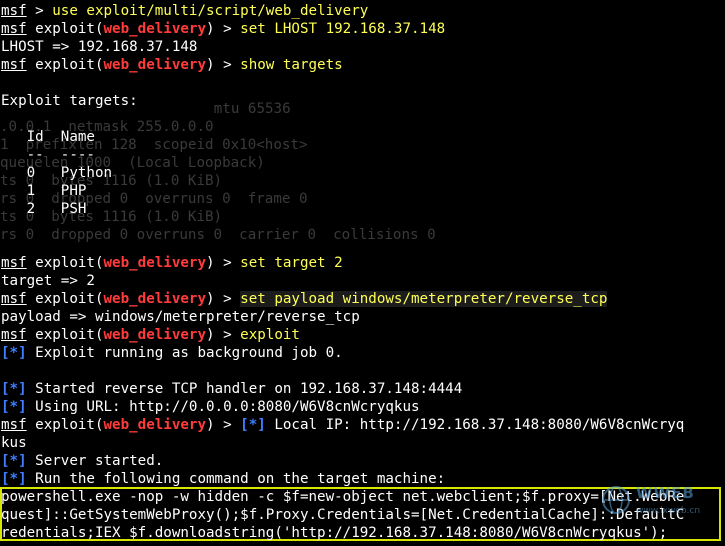  Describe the element at coordinates (363, 335) in the screenshot. I see `command-line: msf exploit(web_delivery) > exploit` at that location.